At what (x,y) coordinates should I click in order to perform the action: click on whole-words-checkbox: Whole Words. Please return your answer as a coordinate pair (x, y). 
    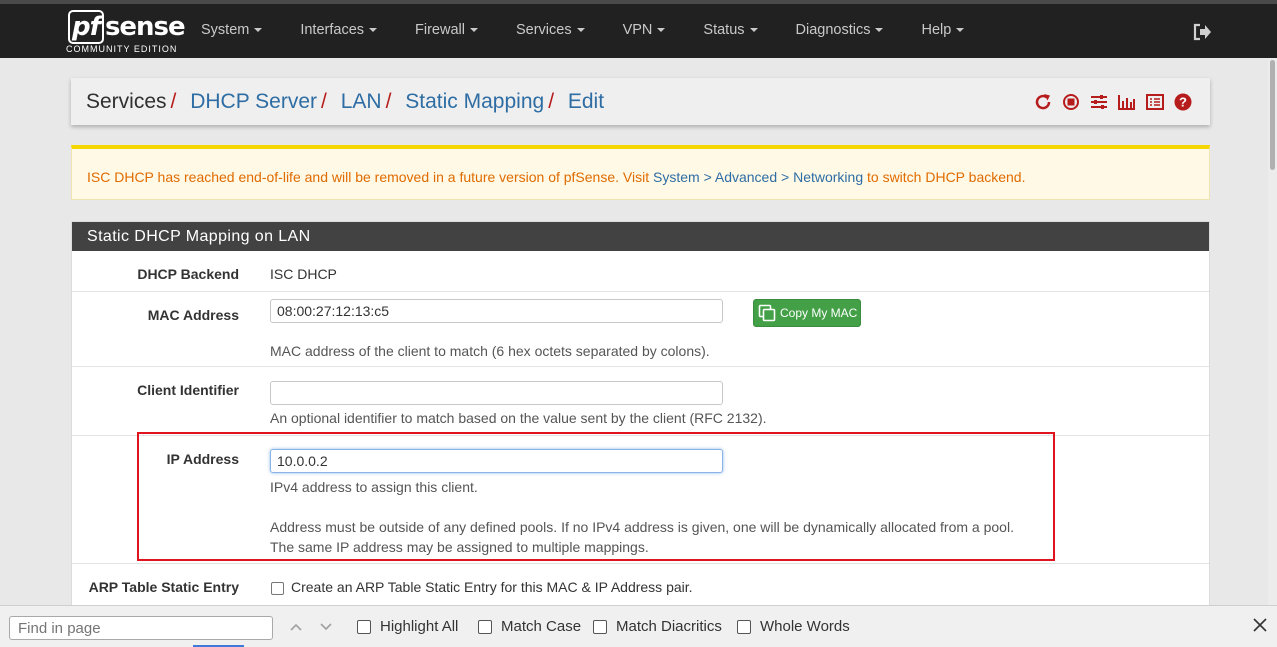
    Looking at the image, I should click on (793, 626).